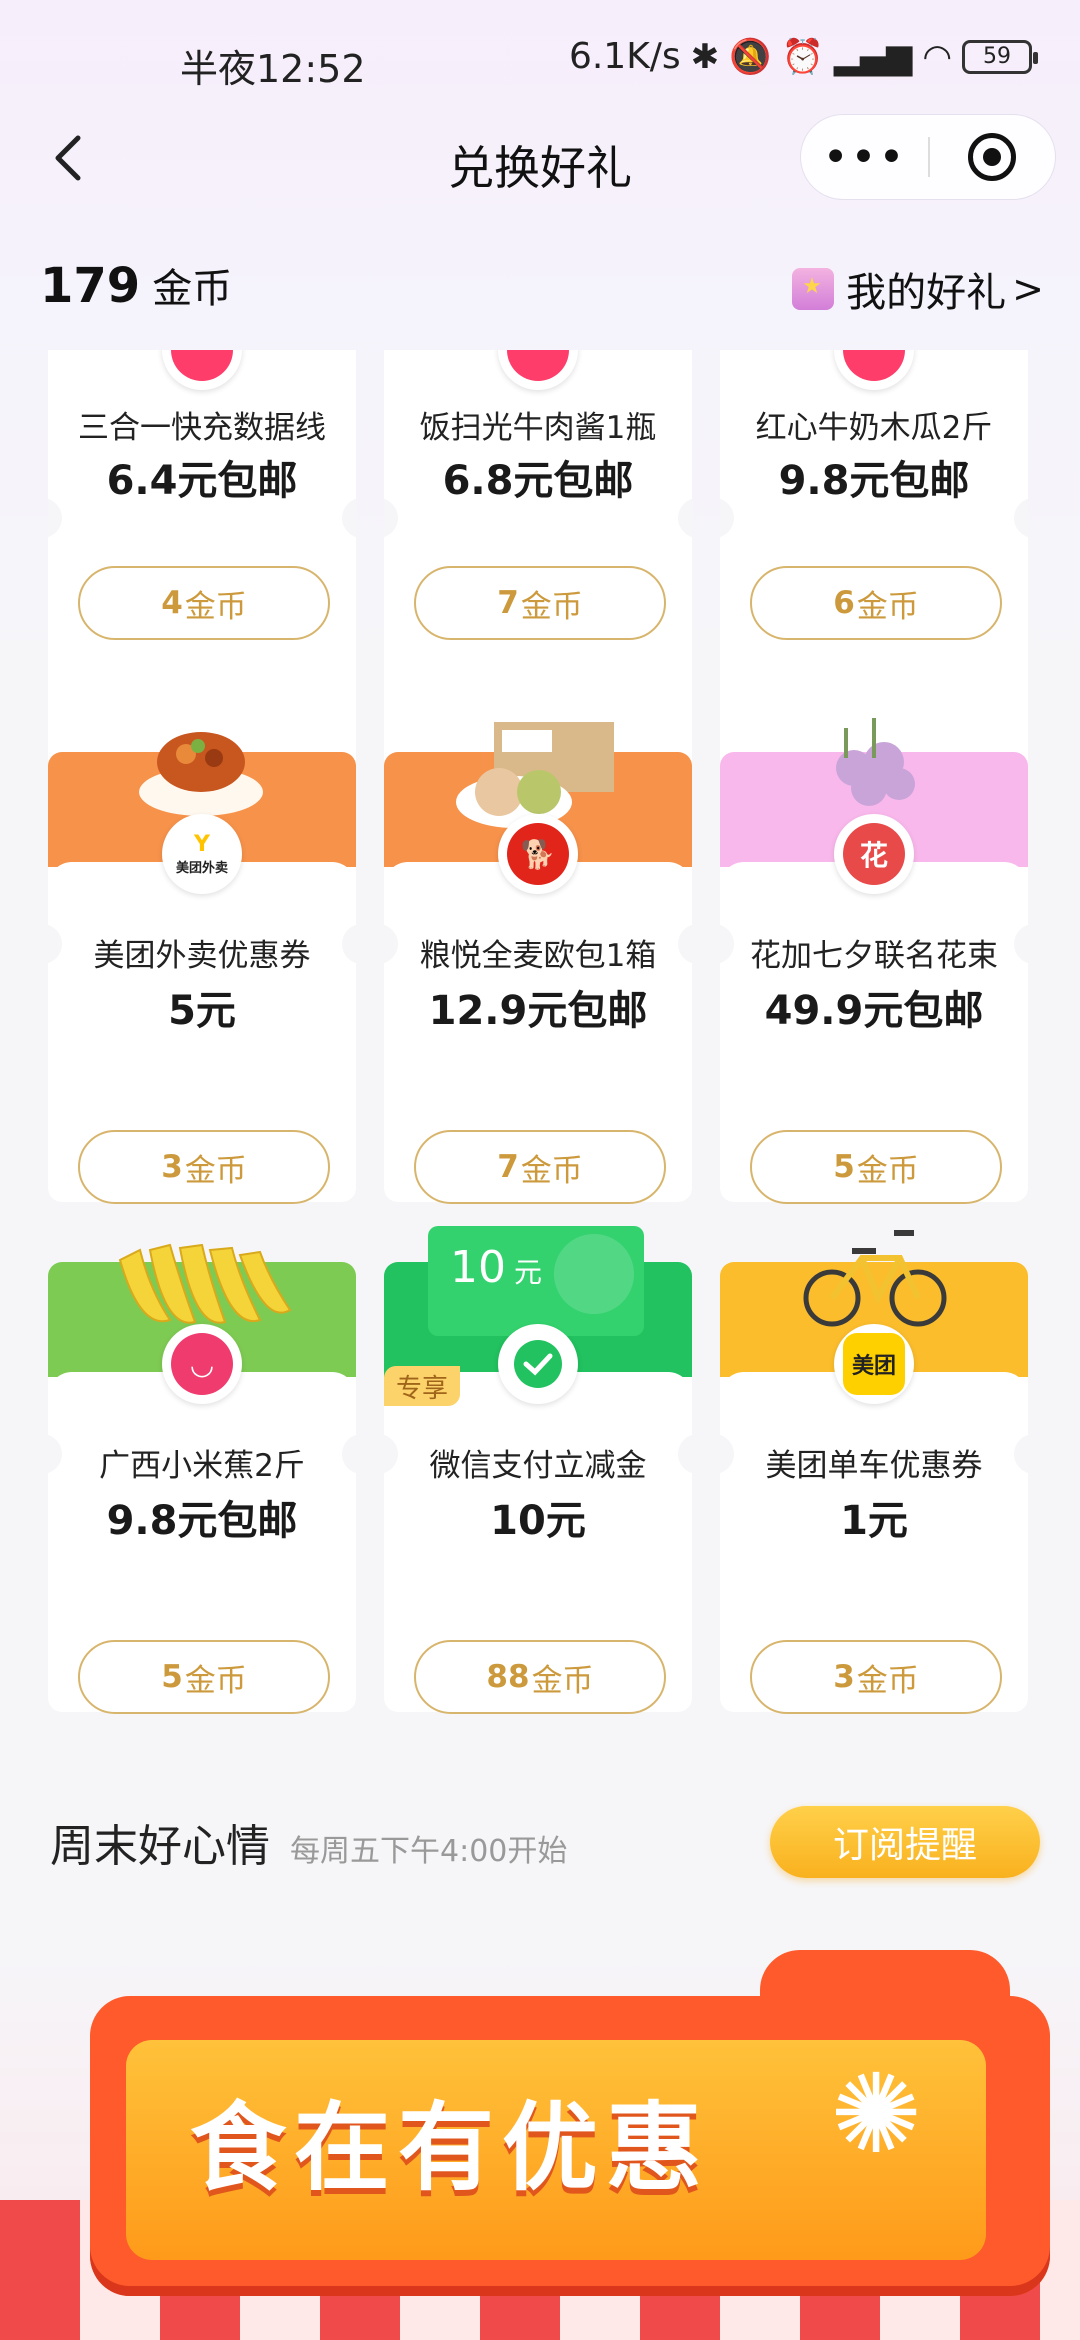 This screenshot has width=1080, height=2340. What do you see at coordinates (875, 1277) in the screenshot?
I see `bicycle-image` at bounding box center [875, 1277].